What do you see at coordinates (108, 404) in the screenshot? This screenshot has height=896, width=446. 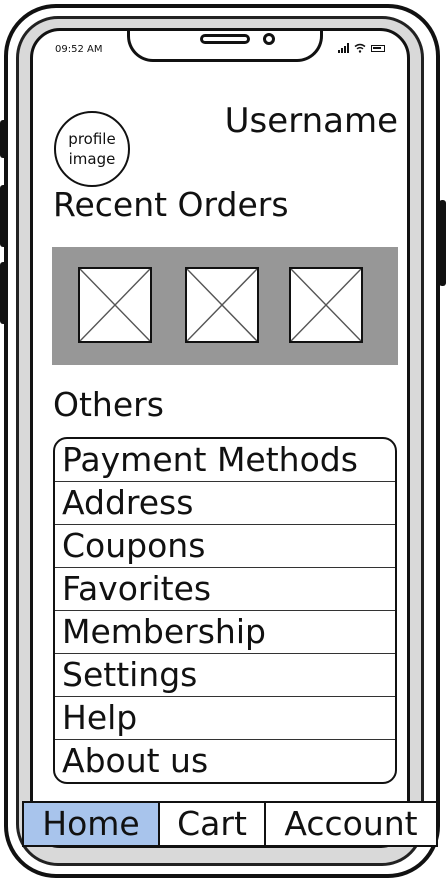 I see `others-title: Others` at bounding box center [108, 404].